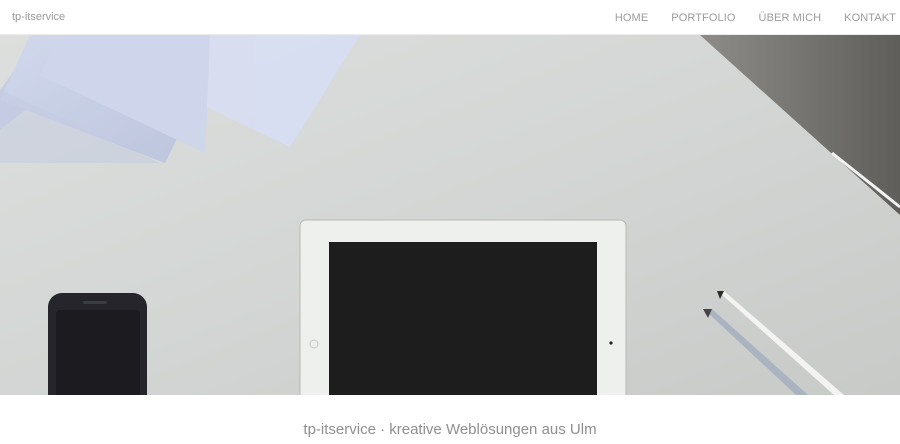  Describe the element at coordinates (703, 18) in the screenshot. I see `nav-link-portfolio: PORTFOLIO` at that location.